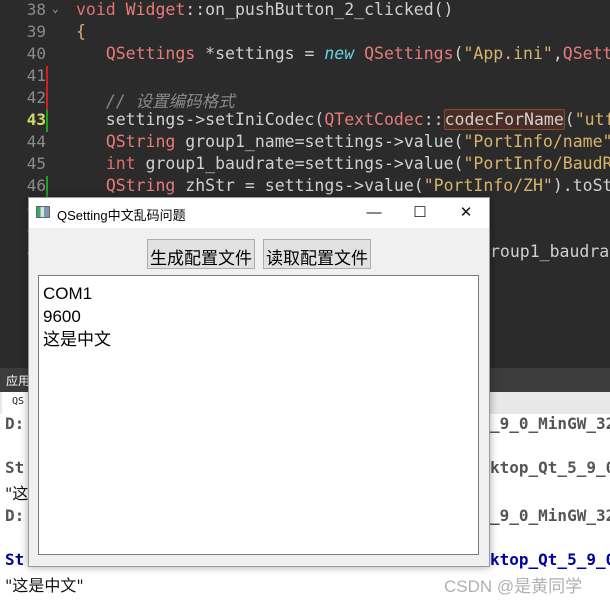 This screenshot has height=602, width=610. What do you see at coordinates (18, 381) in the screenshot?
I see `output-pane-label: 应用` at bounding box center [18, 381].